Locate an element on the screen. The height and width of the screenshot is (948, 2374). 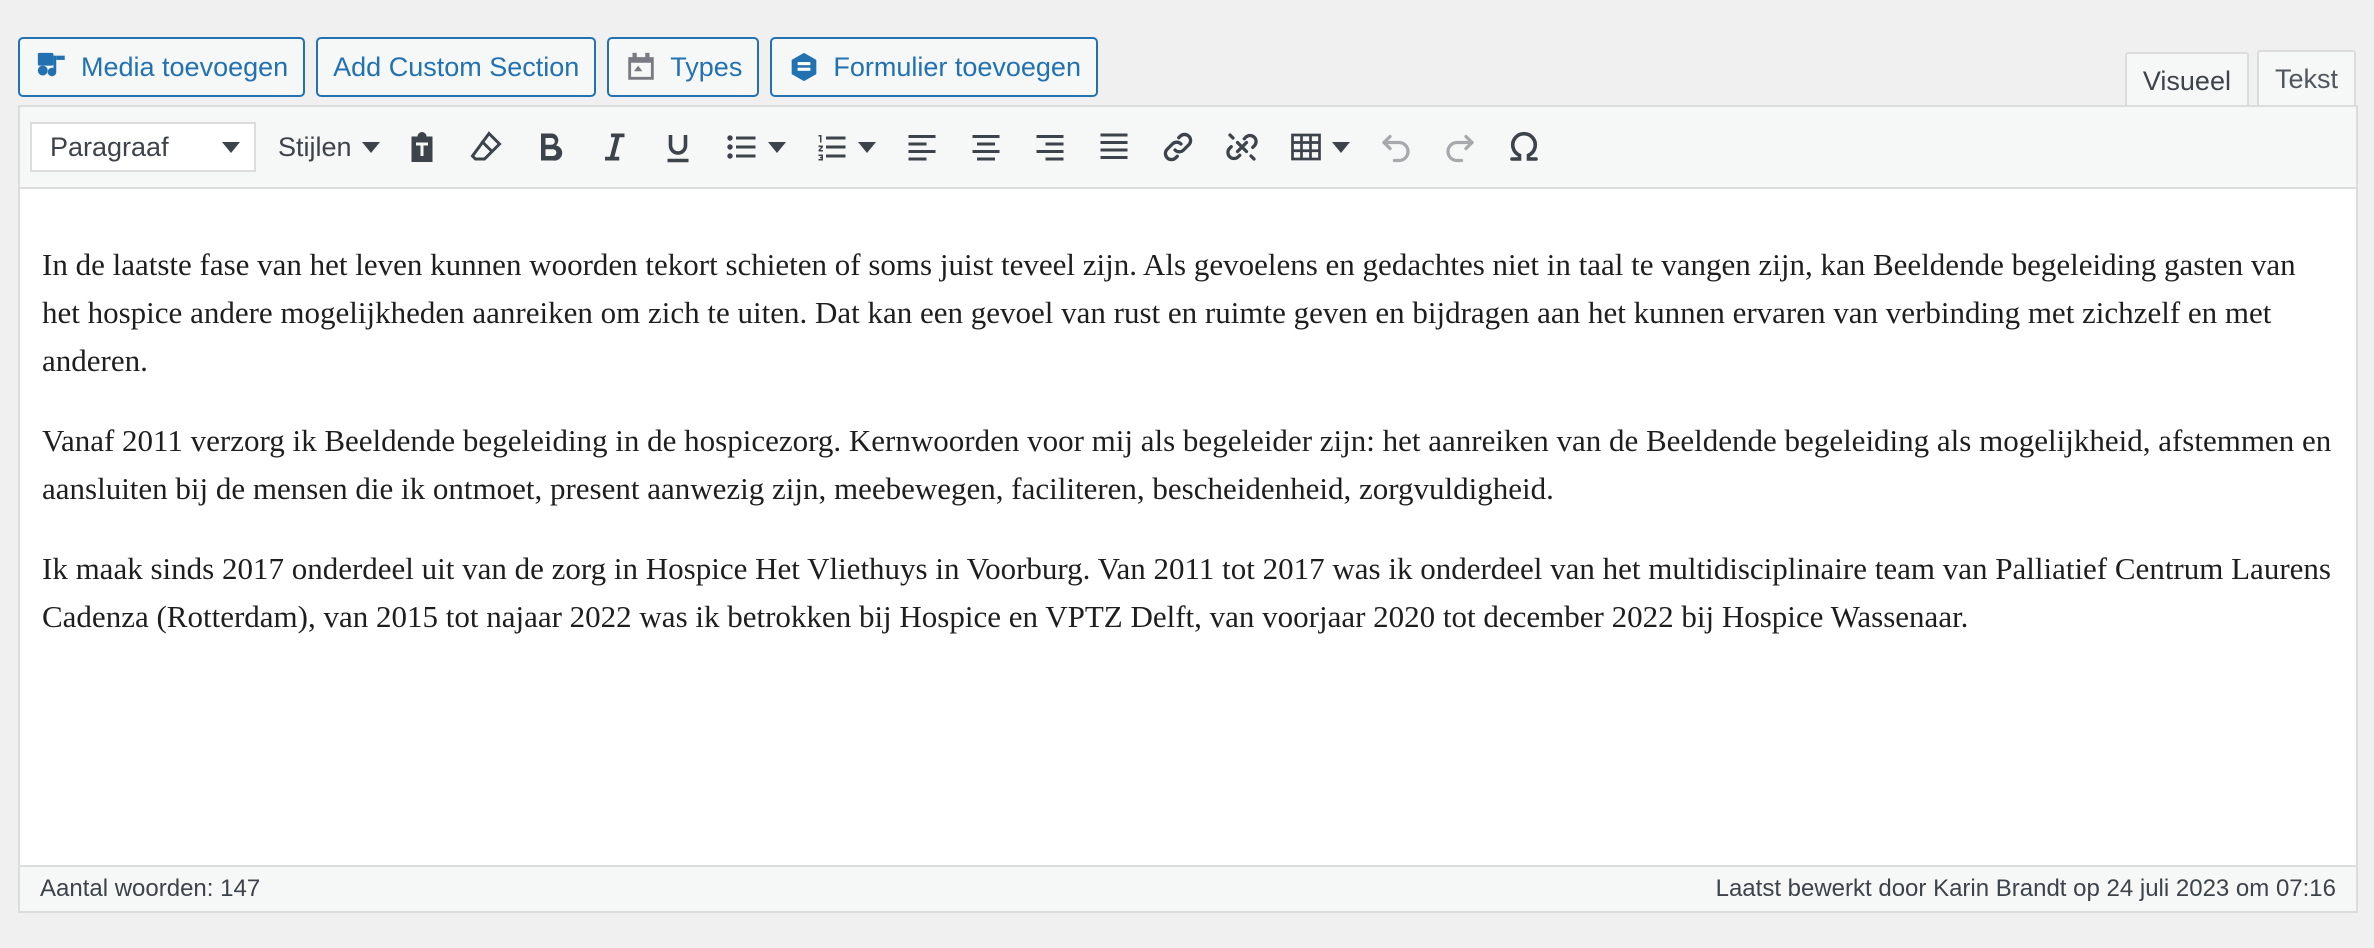
align-center-icon is located at coordinates (986, 148).